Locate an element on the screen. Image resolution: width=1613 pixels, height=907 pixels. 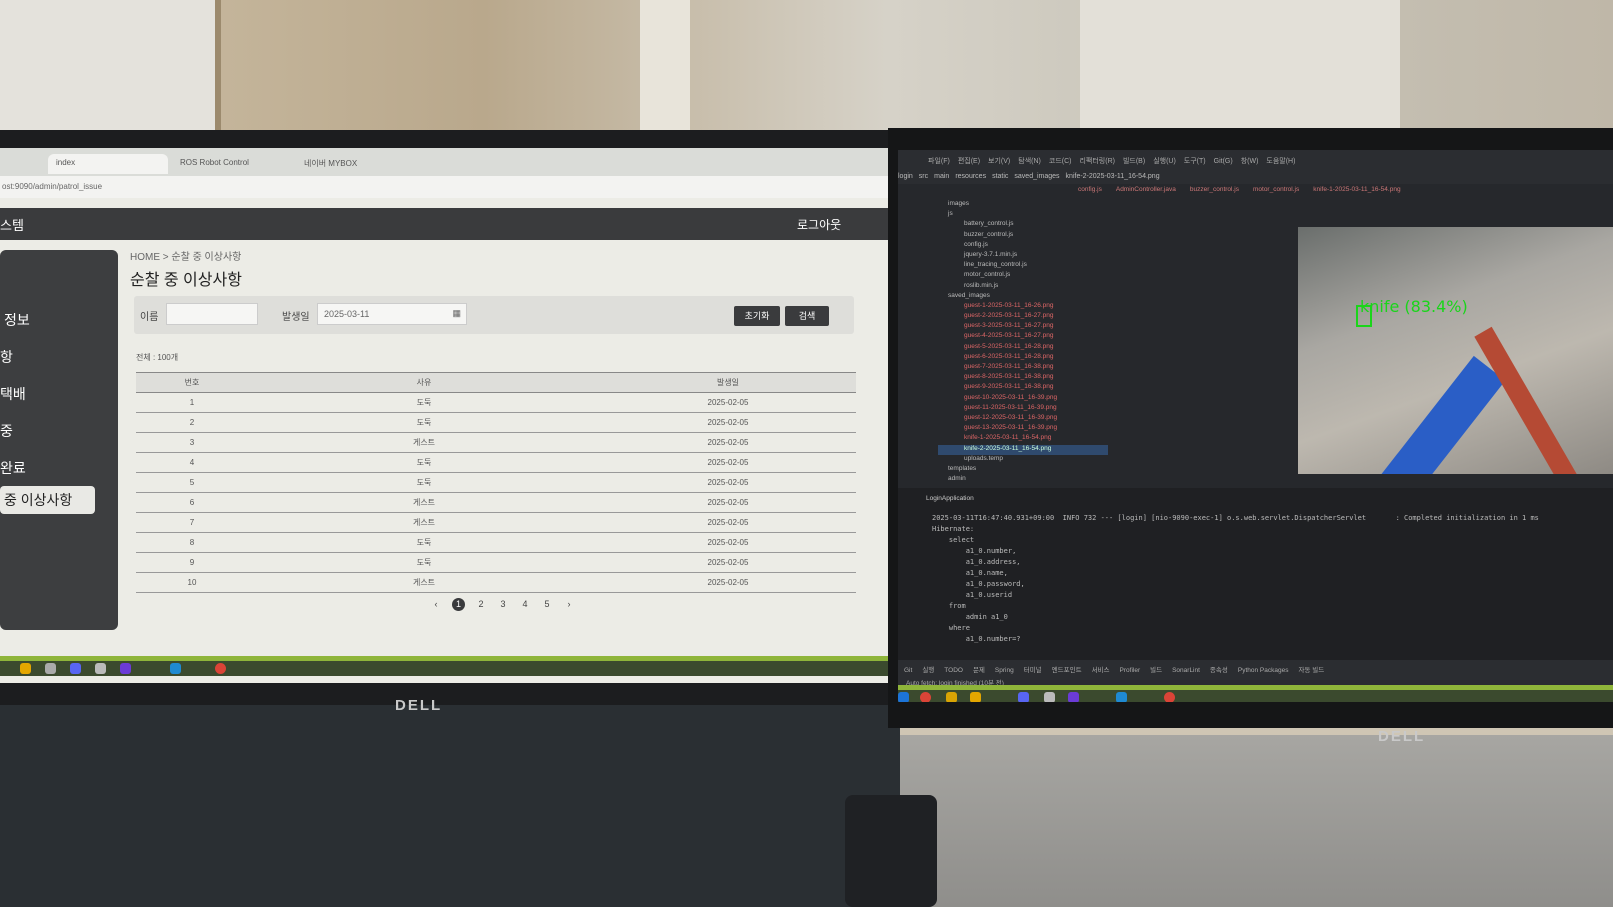
tree-file: guest-3-2025-03-11_16-27.png is located at coordinates (1023, 327).